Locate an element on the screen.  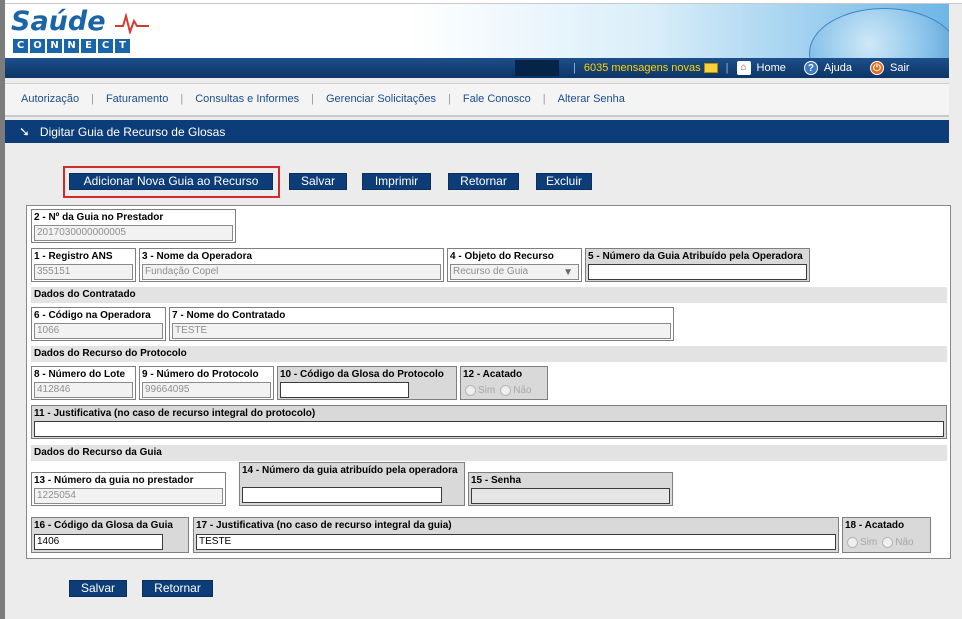
help-link: Ajuda is located at coordinates (838, 68).